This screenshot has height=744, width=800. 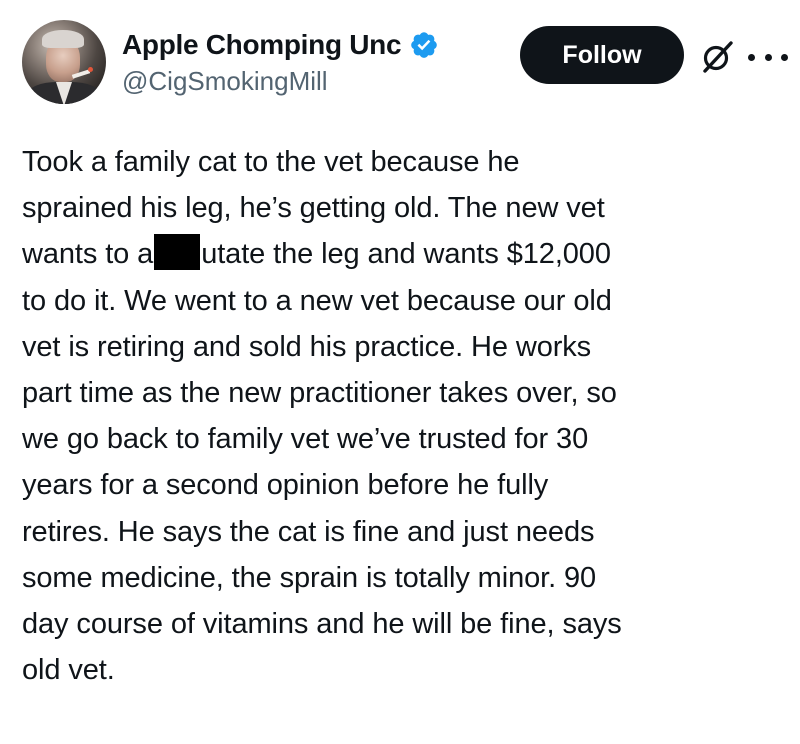 I want to click on verified-badge-icon, so click(x=424, y=45).